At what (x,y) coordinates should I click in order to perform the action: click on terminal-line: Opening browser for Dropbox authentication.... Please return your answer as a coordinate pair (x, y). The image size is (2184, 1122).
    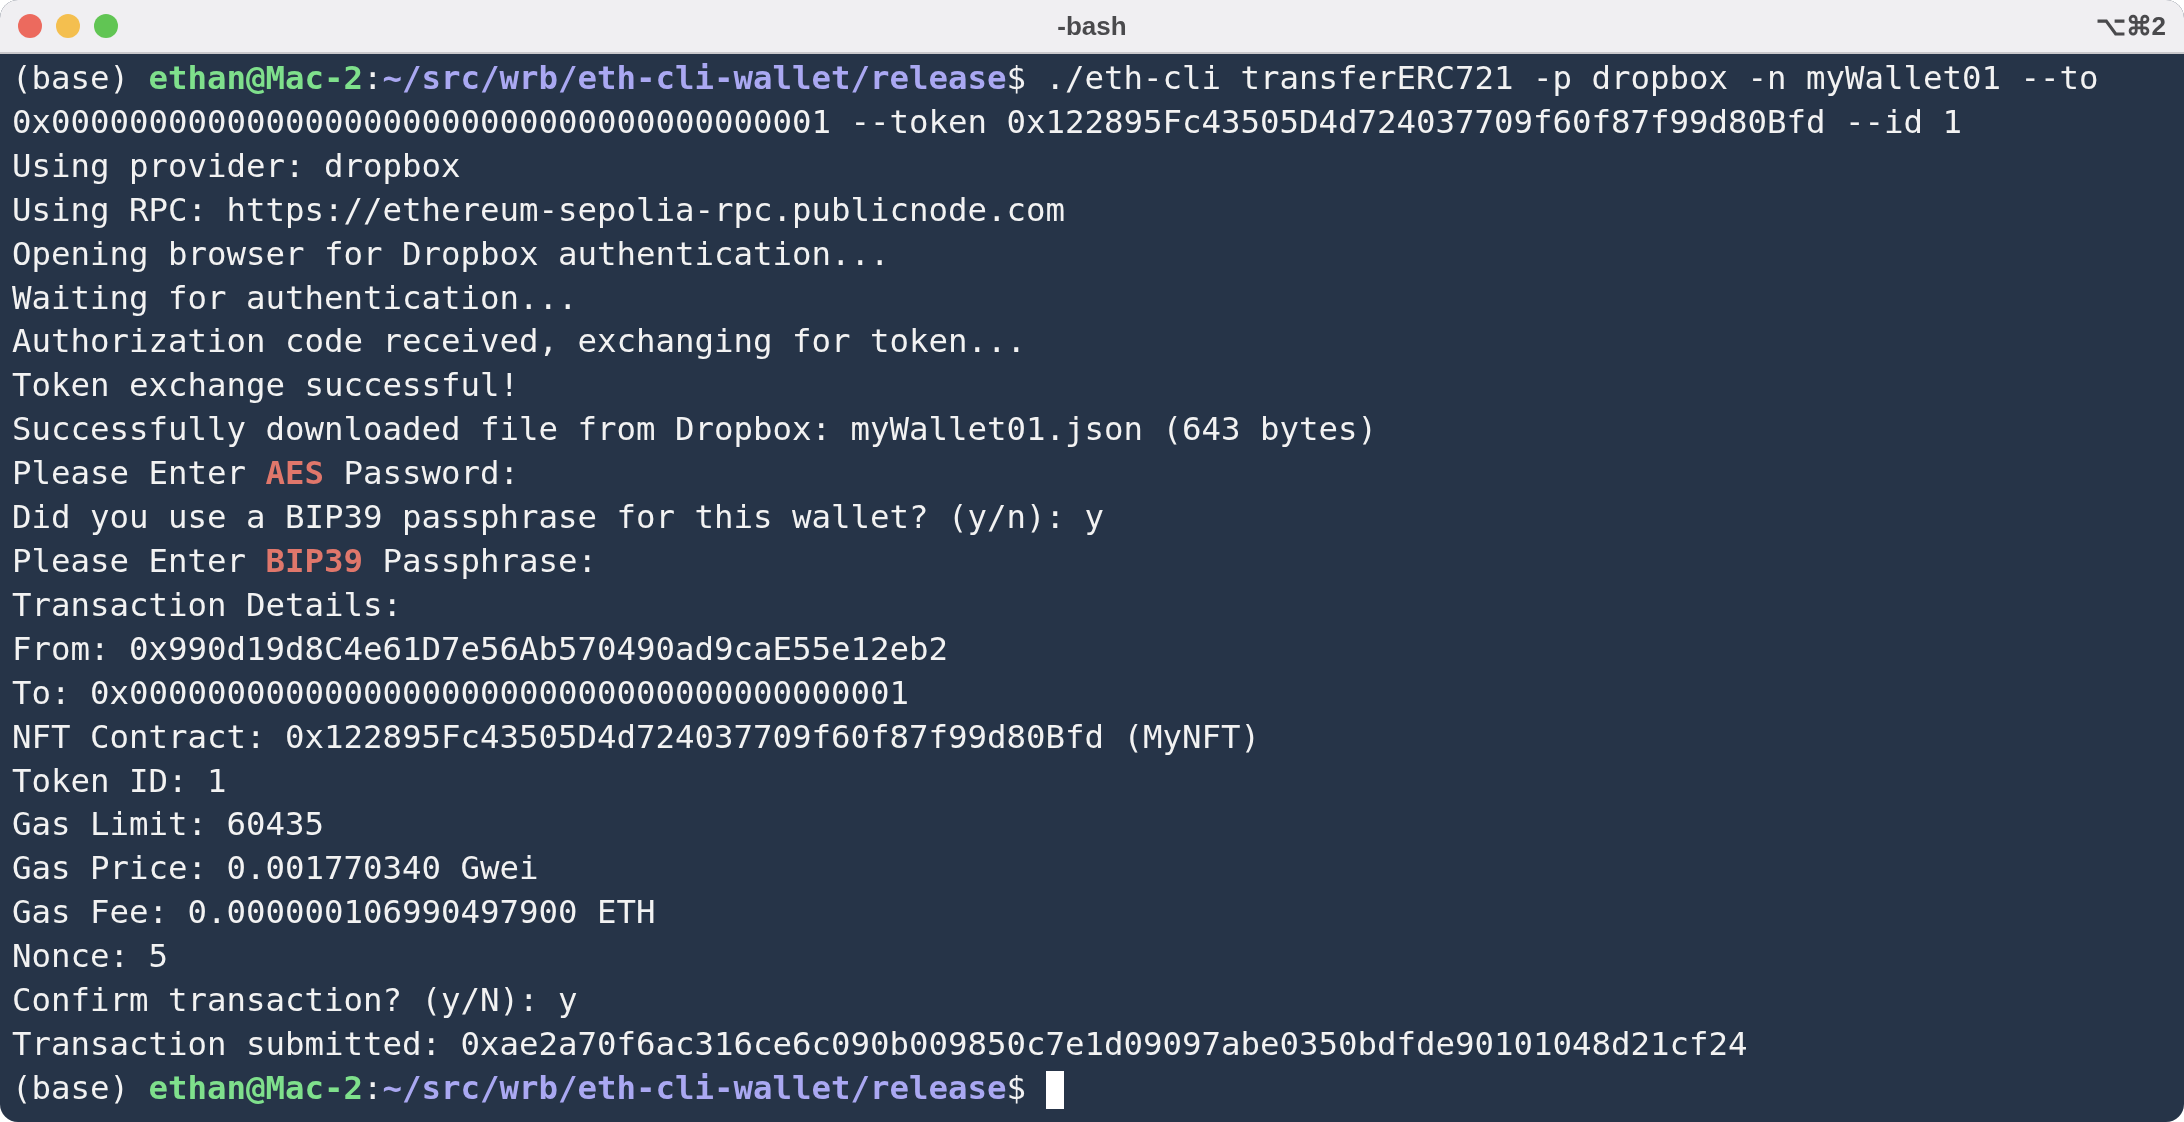
    Looking at the image, I should click on (451, 253).